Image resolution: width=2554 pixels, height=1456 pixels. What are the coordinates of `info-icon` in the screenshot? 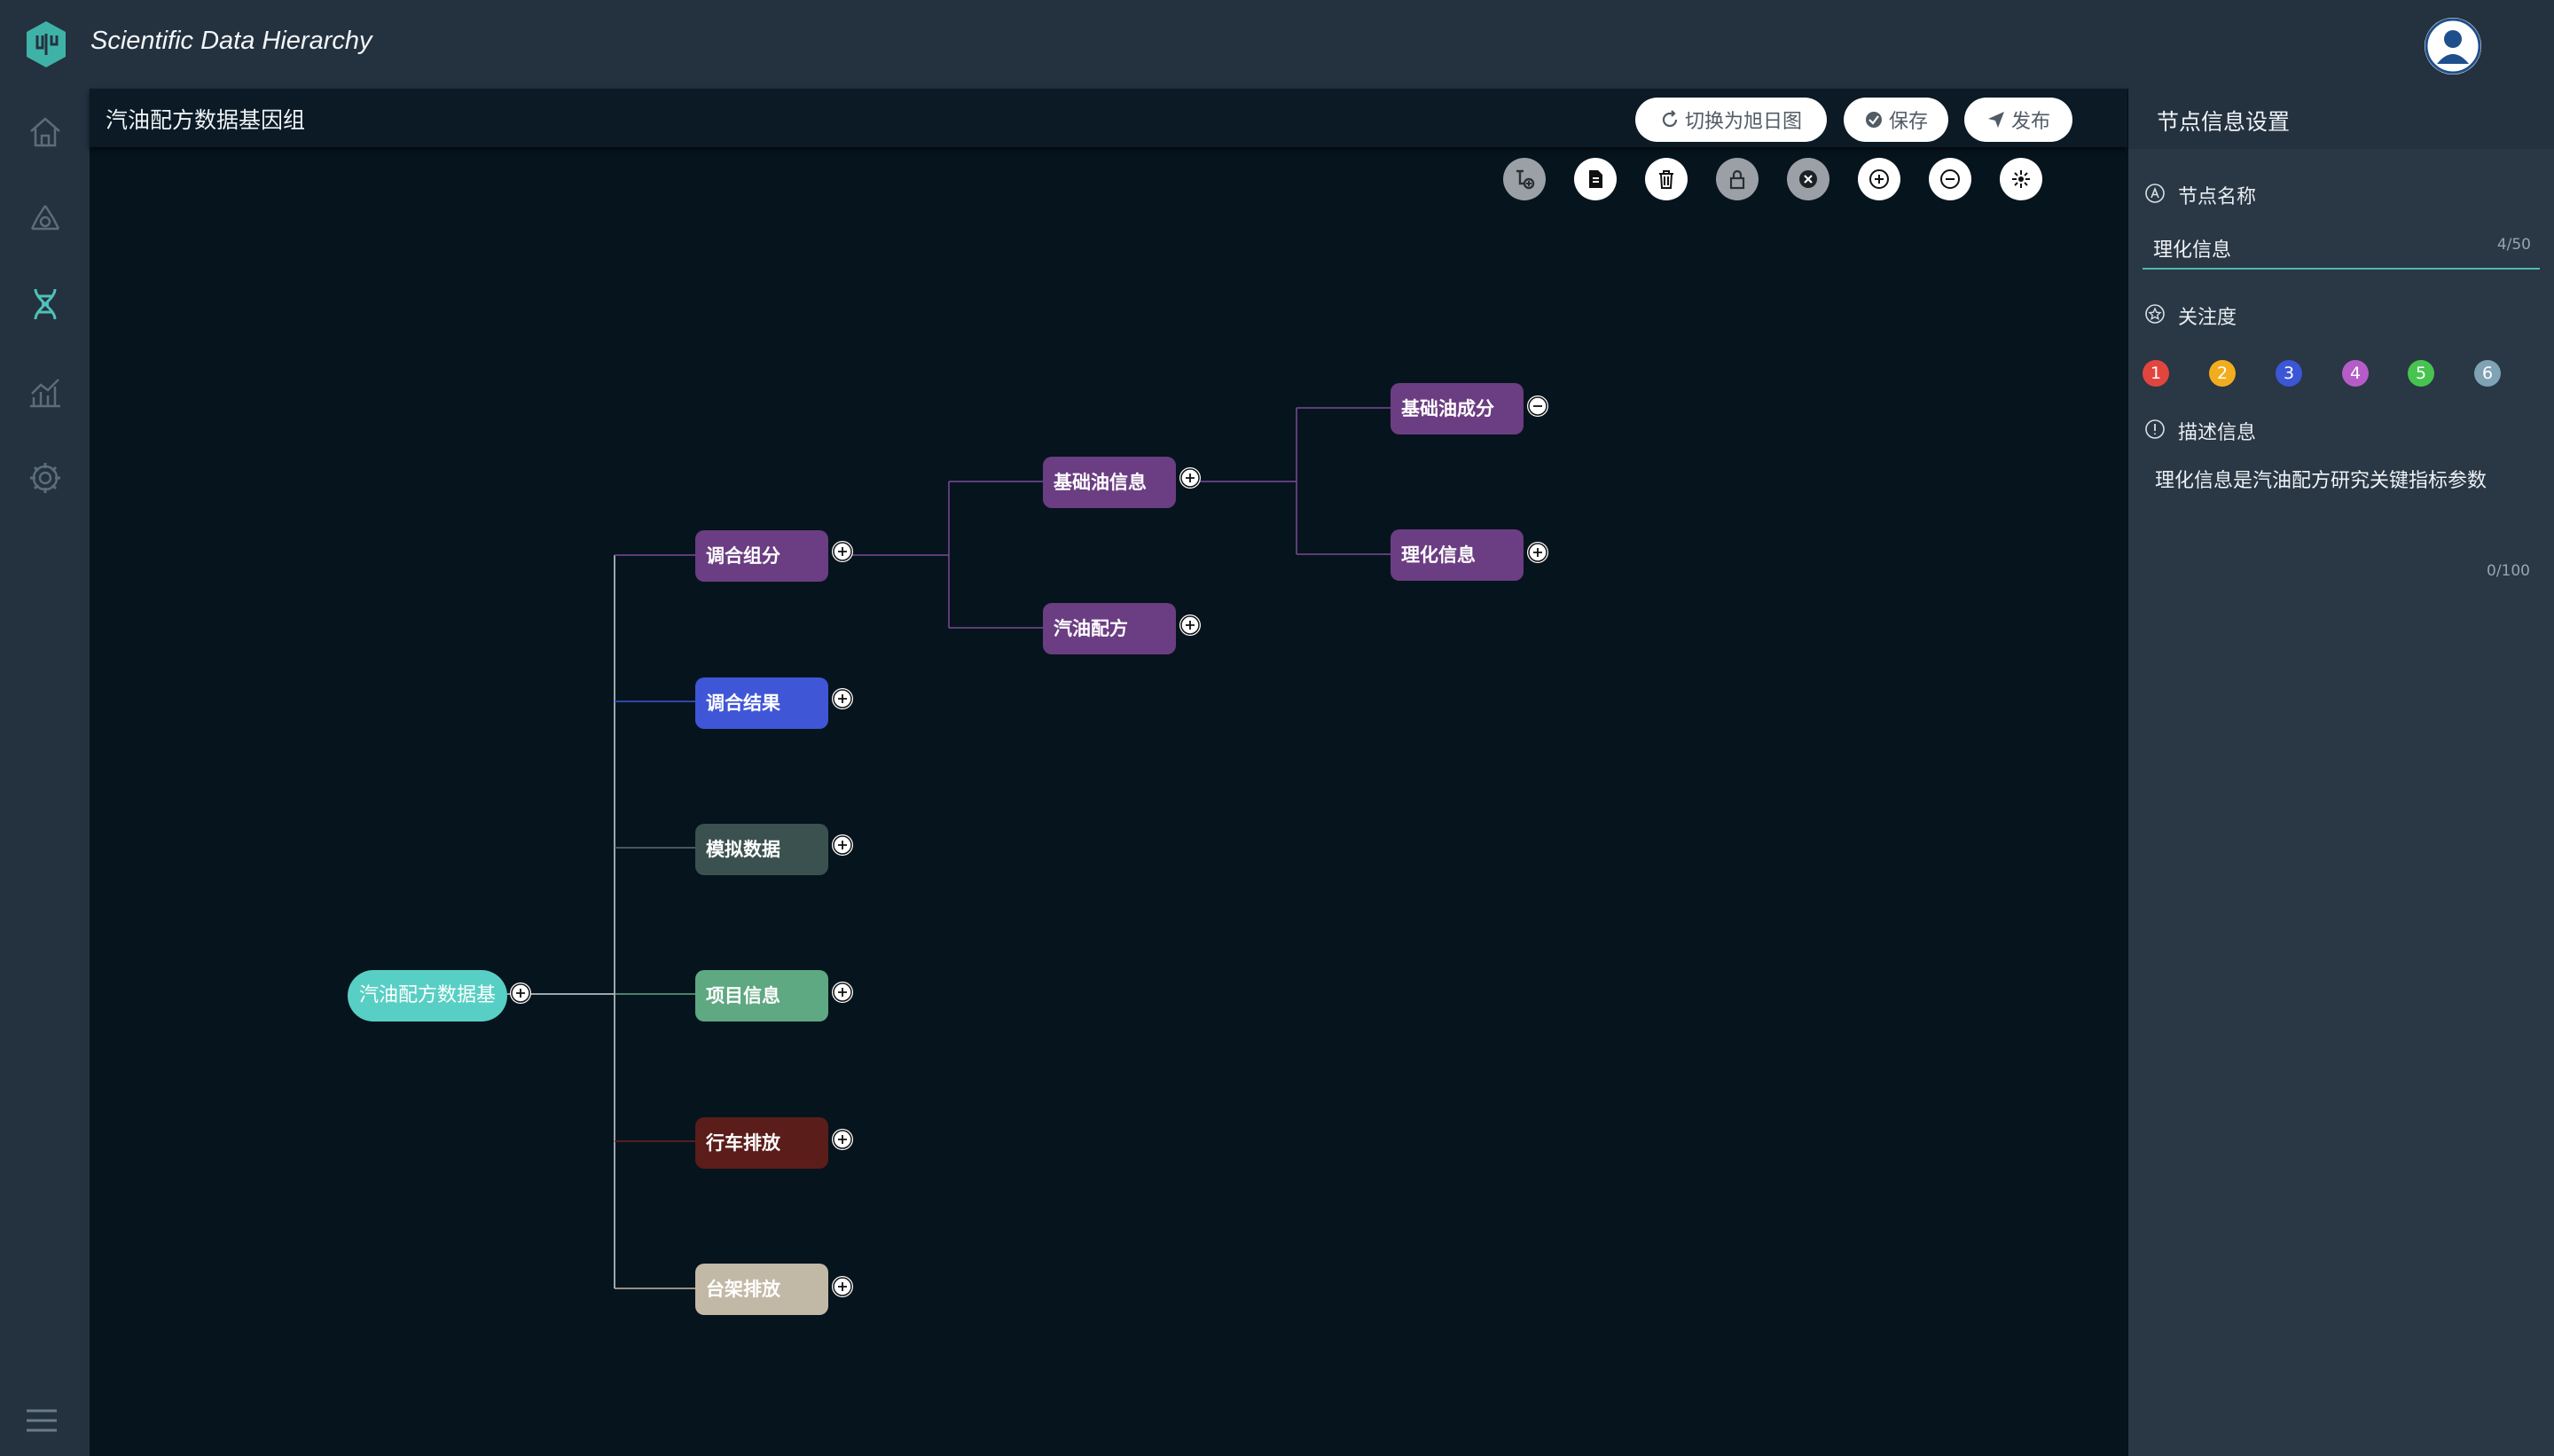 It's located at (2155, 429).